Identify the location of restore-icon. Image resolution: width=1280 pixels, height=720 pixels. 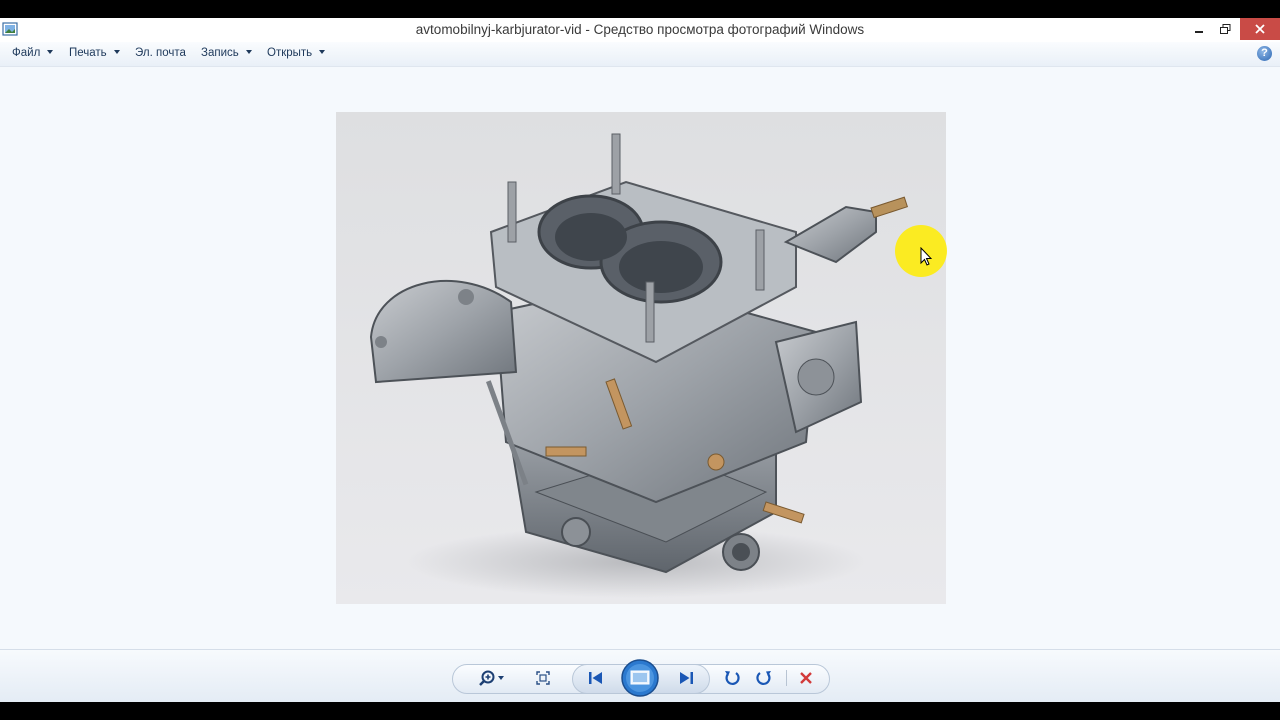
(1224, 28).